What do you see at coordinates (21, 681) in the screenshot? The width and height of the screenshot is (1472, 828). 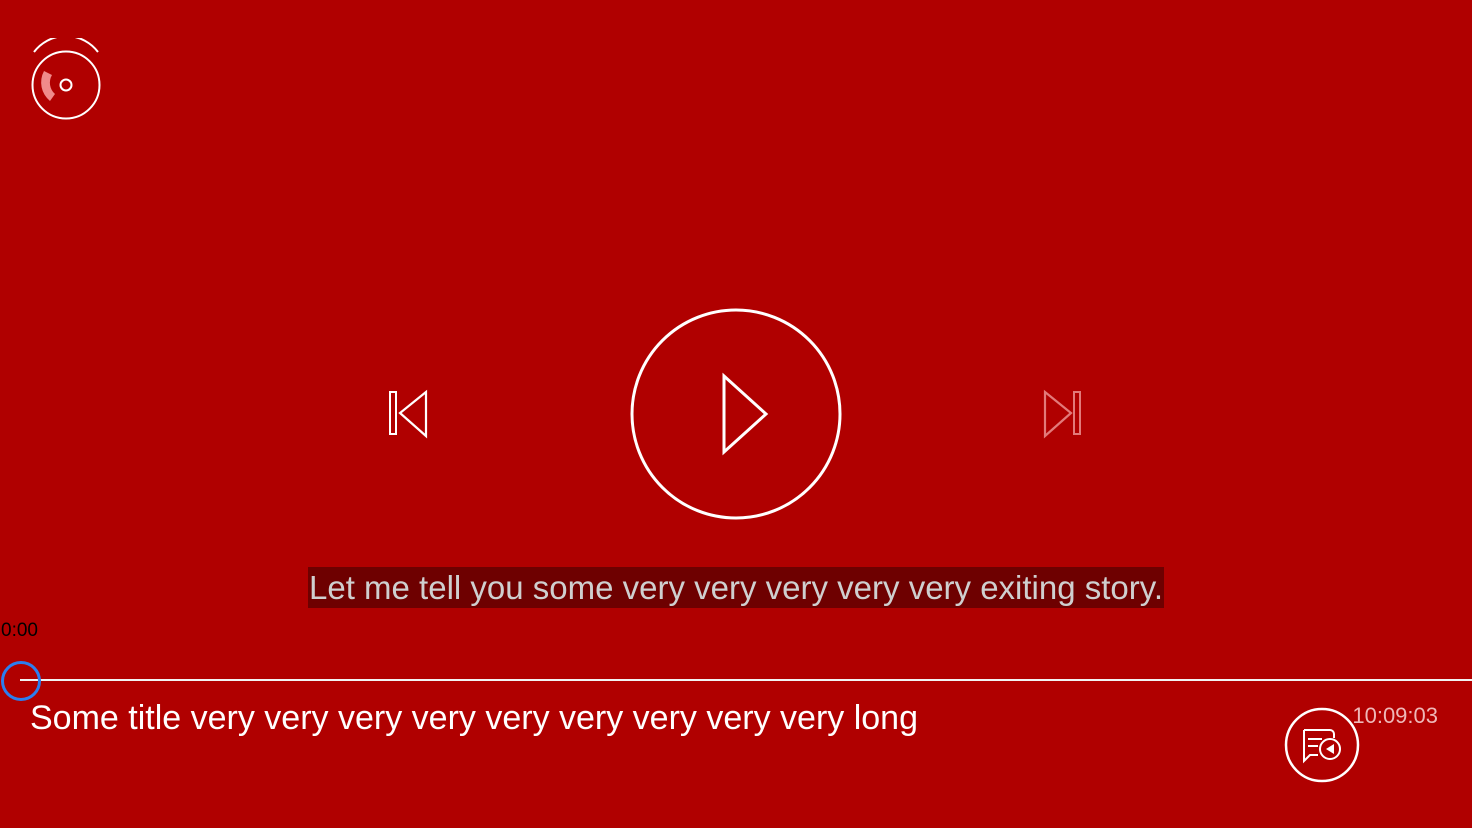 I see `progress-thumb` at bounding box center [21, 681].